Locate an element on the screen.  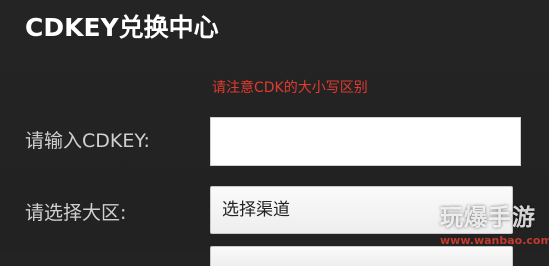
cdkey-label: 请输入CDKEY: is located at coordinates (87, 141).